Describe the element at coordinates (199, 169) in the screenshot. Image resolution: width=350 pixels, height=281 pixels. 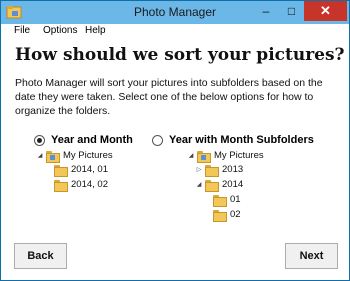
I see `collapsed-arrow-icon: ▷` at that location.